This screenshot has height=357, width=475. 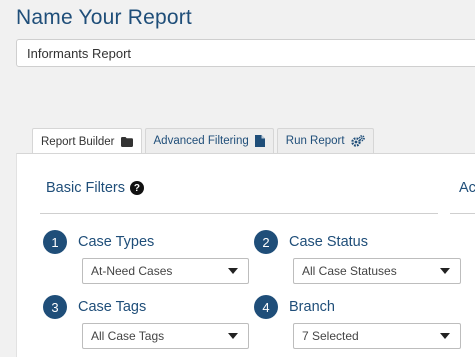 I want to click on filter-case-tags: 3 Case Tags, so click(x=94, y=307).